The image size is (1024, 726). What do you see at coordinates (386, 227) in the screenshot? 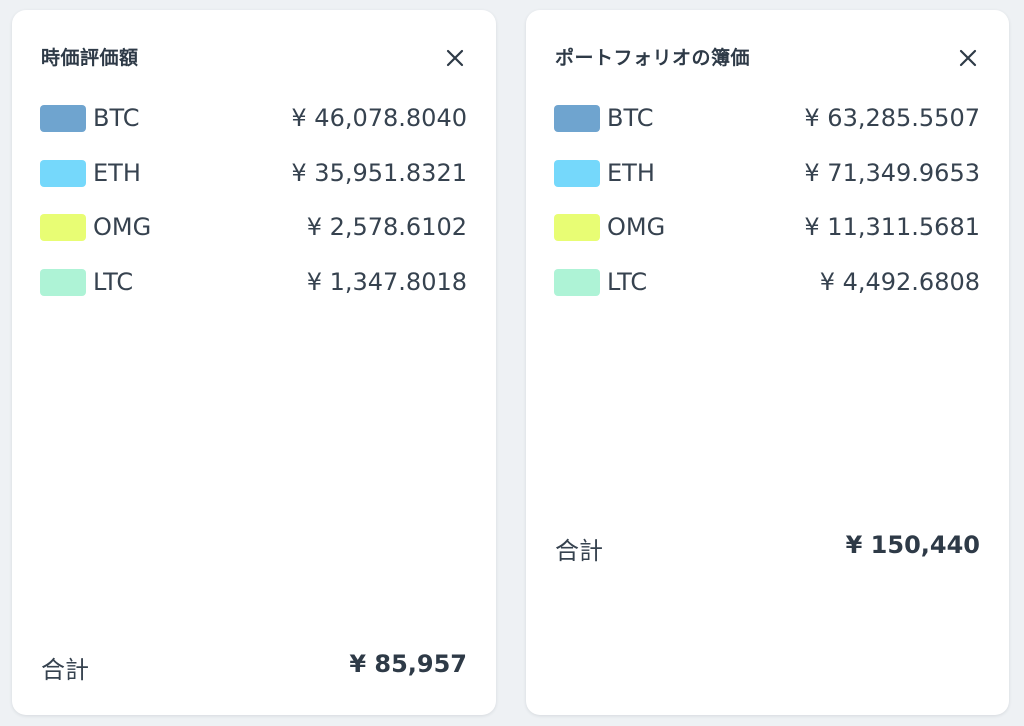
I see `coin-amount: ¥ 2,578.6102` at bounding box center [386, 227].